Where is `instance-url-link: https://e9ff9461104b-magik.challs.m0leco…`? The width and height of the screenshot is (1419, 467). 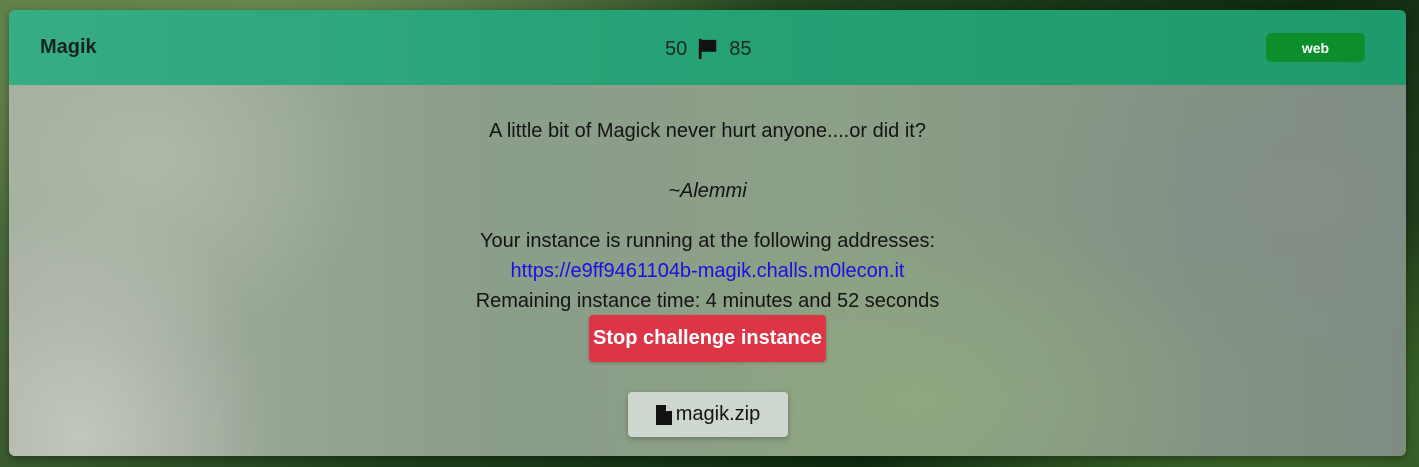 instance-url-link: https://e9ff9461104b-magik.challs.m0leco… is located at coordinates (707, 271).